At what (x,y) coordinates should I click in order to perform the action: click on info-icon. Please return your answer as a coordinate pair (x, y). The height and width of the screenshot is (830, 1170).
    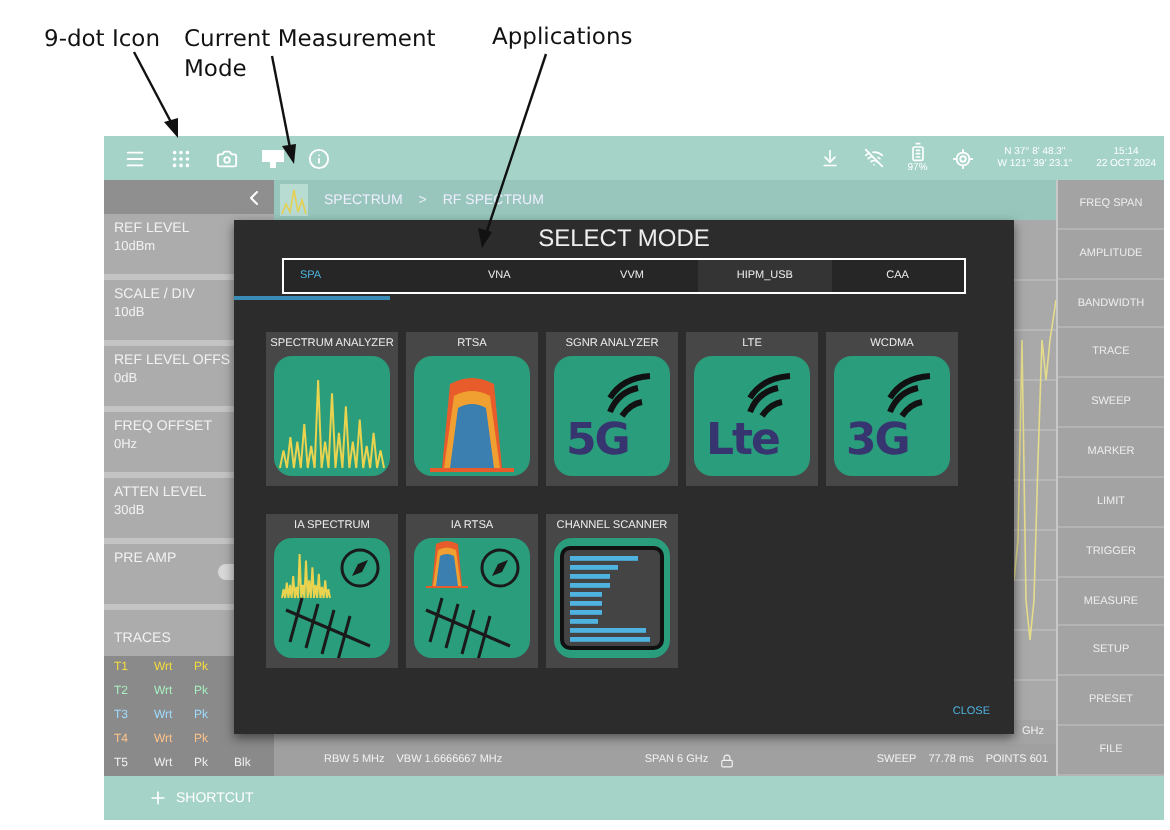
    Looking at the image, I should click on (319, 158).